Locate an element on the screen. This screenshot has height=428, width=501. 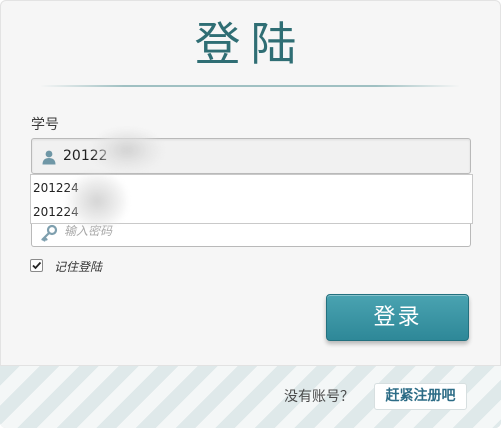
title-divider is located at coordinates (250, 86).